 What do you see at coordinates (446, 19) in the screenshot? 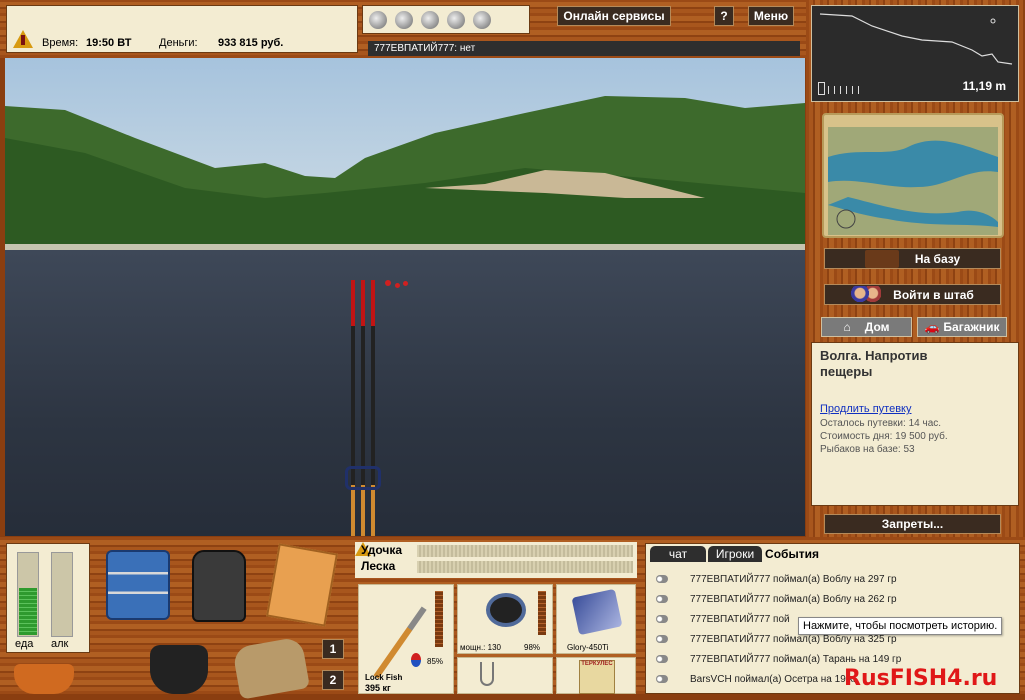
I see `baits-panel` at bounding box center [446, 19].